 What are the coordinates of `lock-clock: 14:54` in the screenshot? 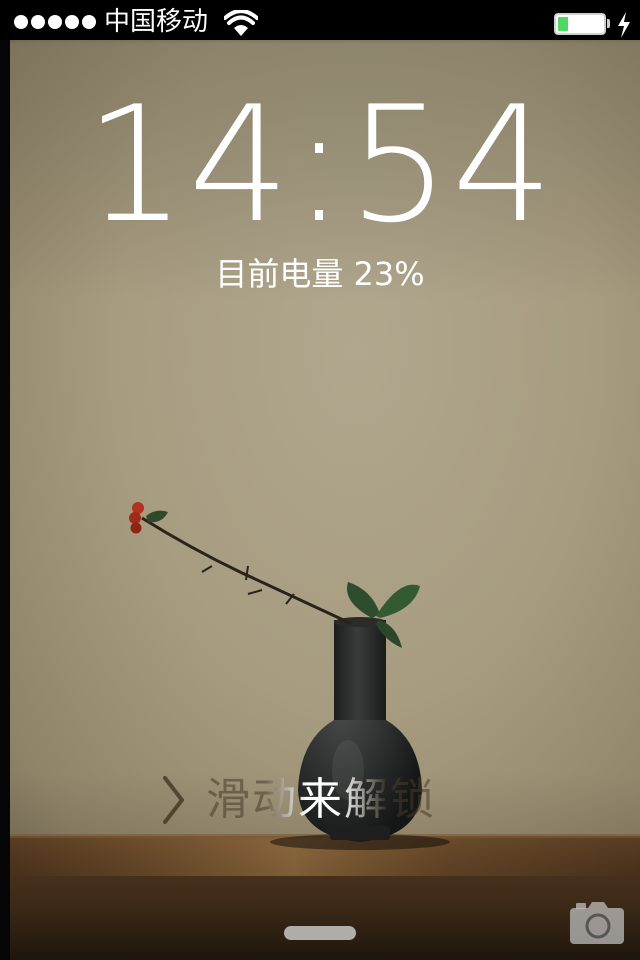 It's located at (320, 164).